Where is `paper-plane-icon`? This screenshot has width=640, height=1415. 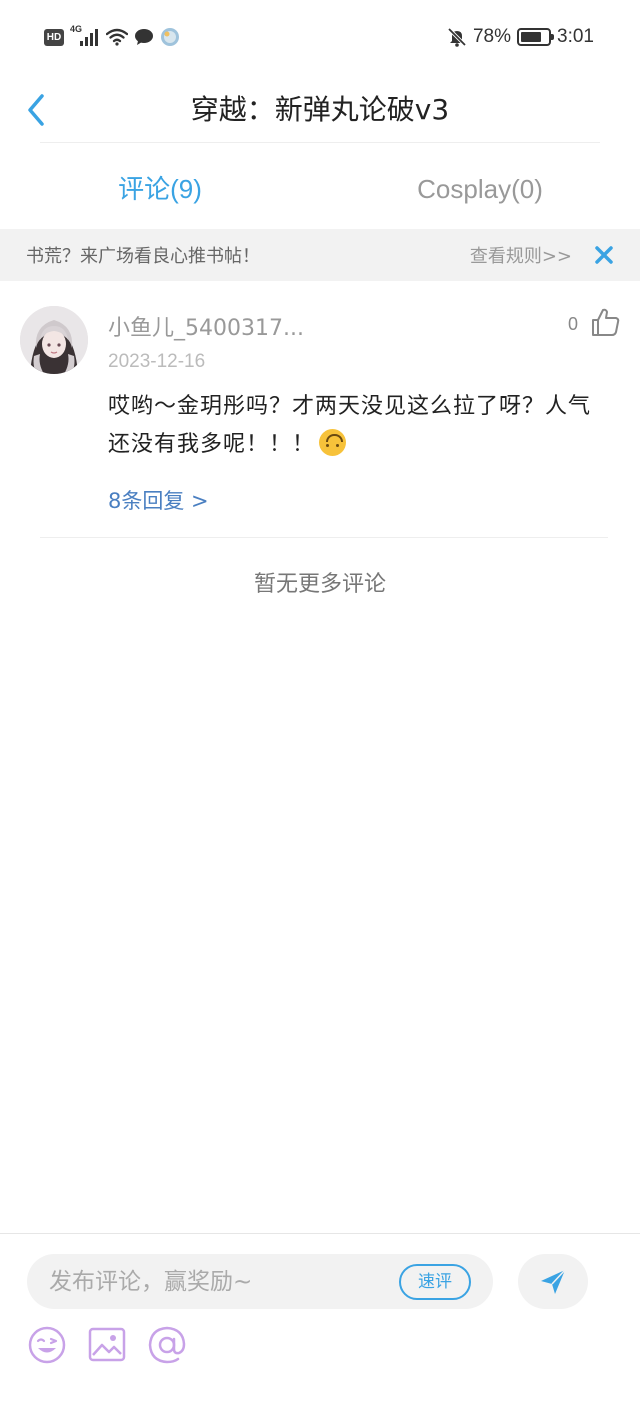 paper-plane-icon is located at coordinates (553, 1281).